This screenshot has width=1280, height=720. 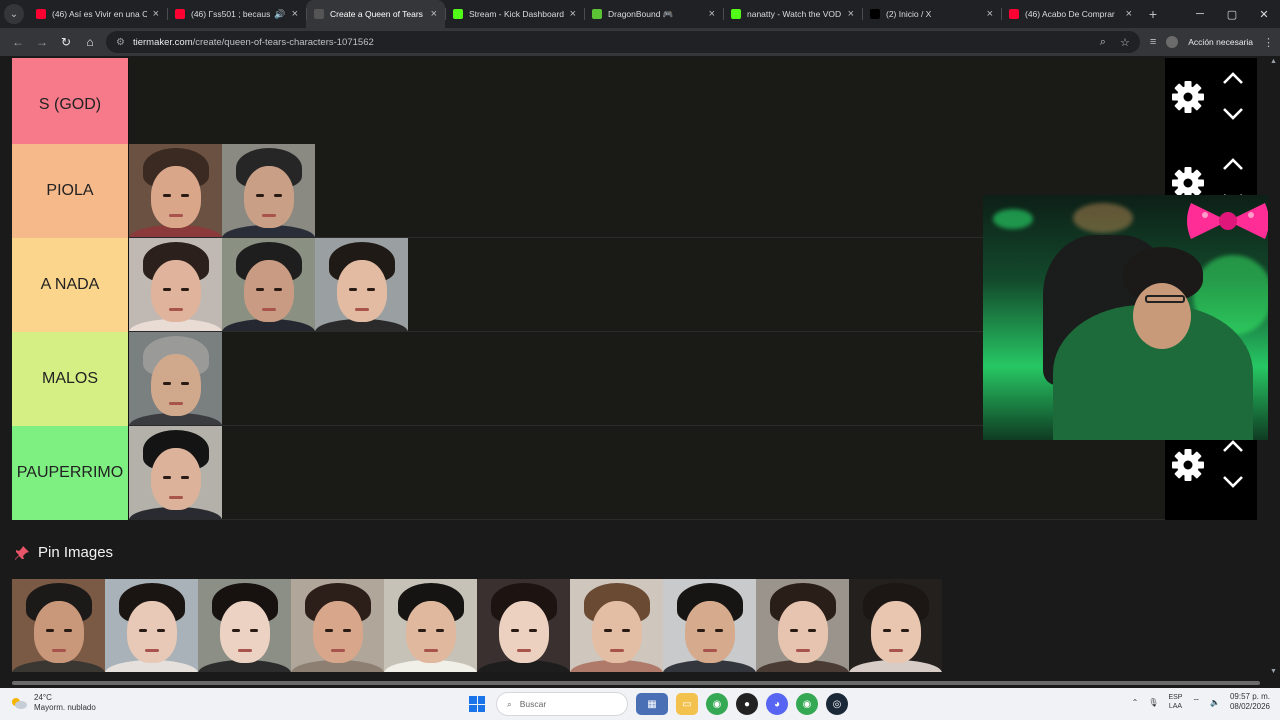 What do you see at coordinates (636, 683) in the screenshot?
I see `scrollbar-thumb` at bounding box center [636, 683].